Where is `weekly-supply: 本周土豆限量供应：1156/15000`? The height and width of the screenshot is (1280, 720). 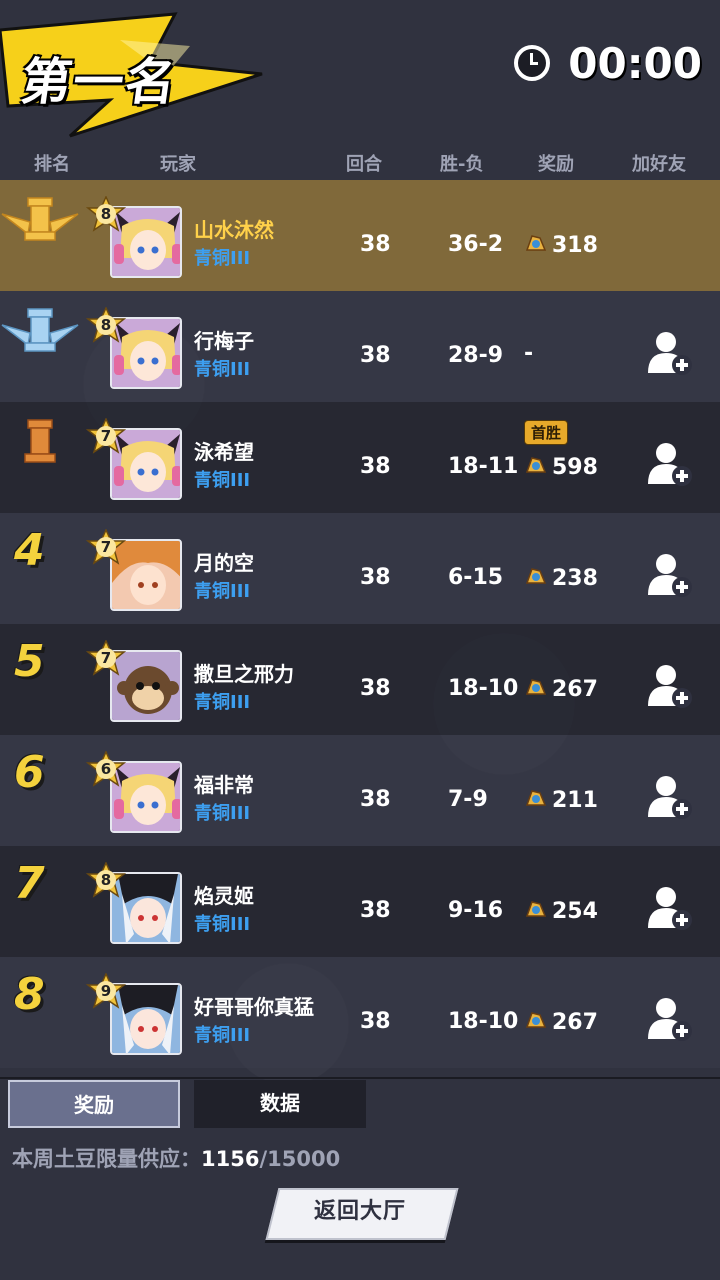 weekly-supply: 本周土豆限量供应：1156/15000 is located at coordinates (176, 1158).